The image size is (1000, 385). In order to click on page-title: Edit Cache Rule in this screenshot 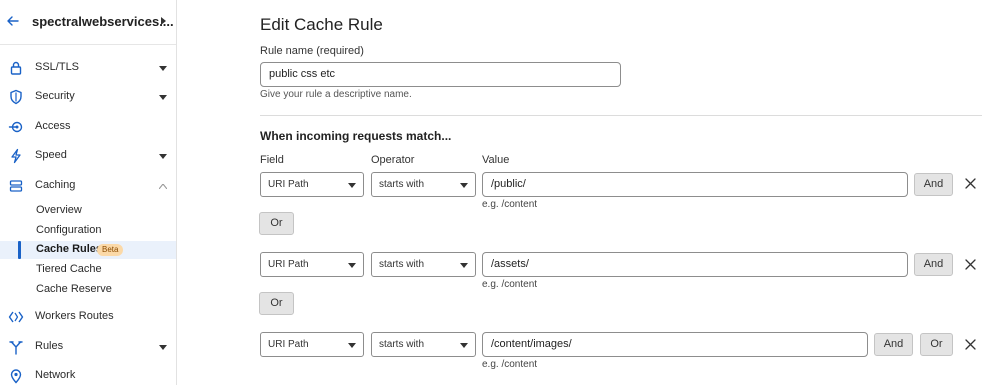, I will do `click(321, 24)`.